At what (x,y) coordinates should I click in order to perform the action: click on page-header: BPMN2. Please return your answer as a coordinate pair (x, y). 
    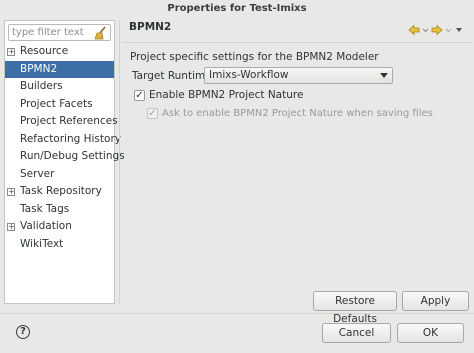
    Looking at the image, I should click on (297, 31).